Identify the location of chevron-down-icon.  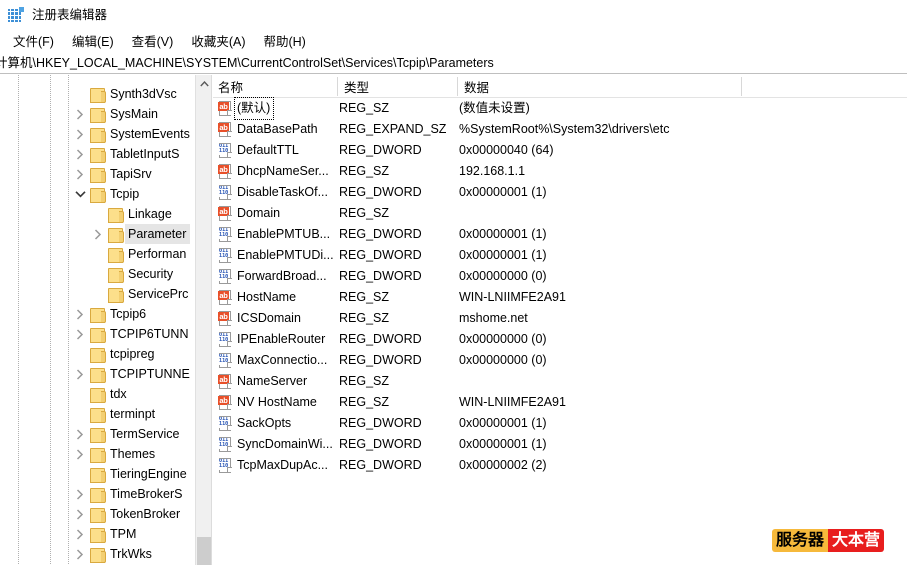
(80, 194).